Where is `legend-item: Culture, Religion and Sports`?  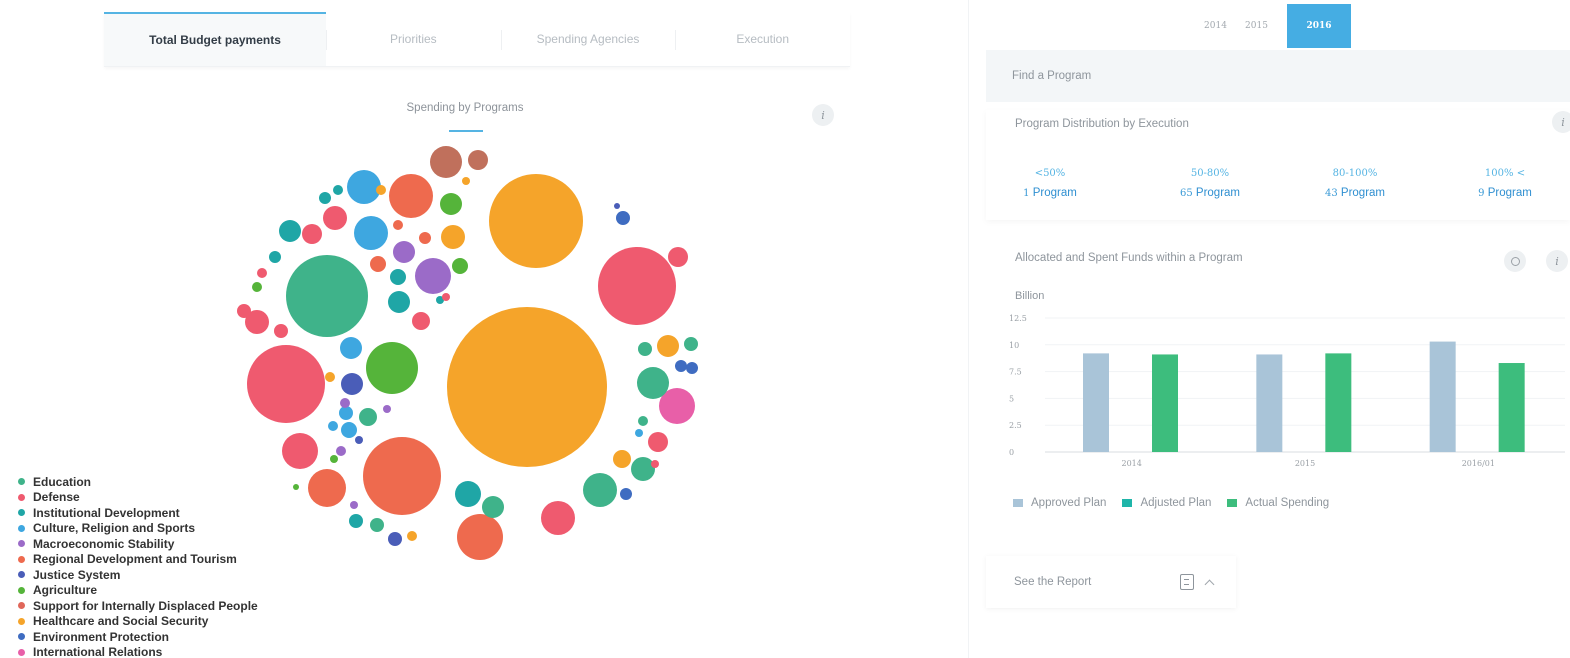 legend-item: Culture, Religion and Sports is located at coordinates (138, 529).